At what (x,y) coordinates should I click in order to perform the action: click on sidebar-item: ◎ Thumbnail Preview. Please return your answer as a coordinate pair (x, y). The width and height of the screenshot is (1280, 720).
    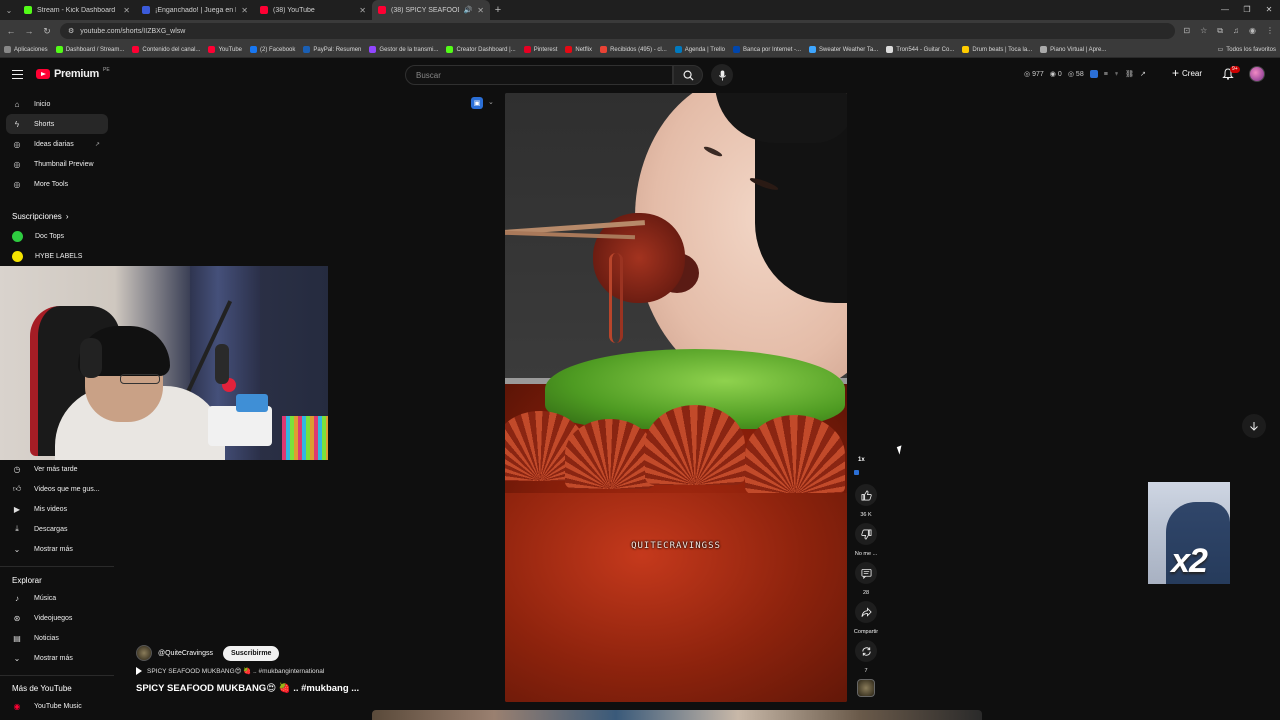
    Looking at the image, I should click on (57, 164).